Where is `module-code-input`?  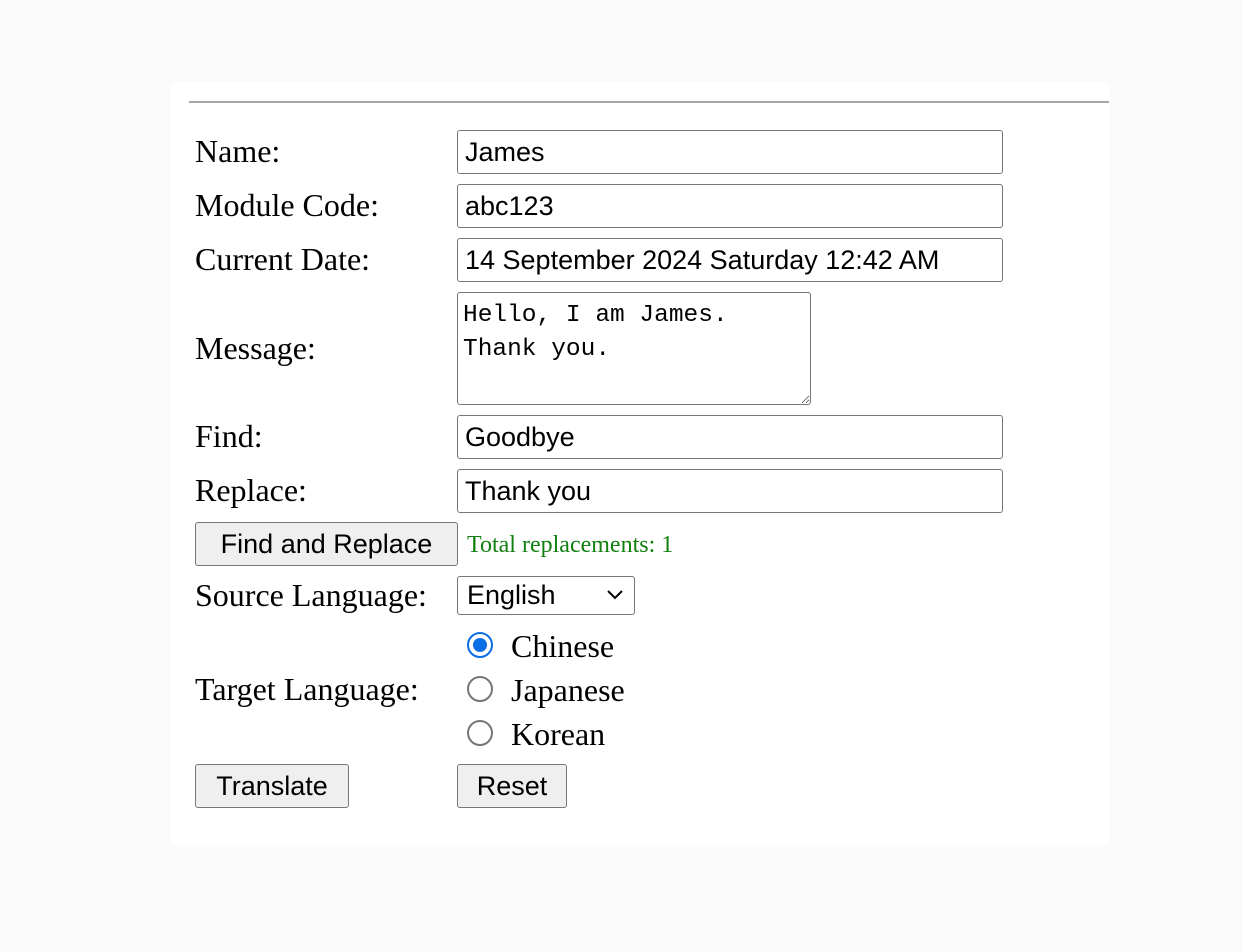
module-code-input is located at coordinates (730, 206).